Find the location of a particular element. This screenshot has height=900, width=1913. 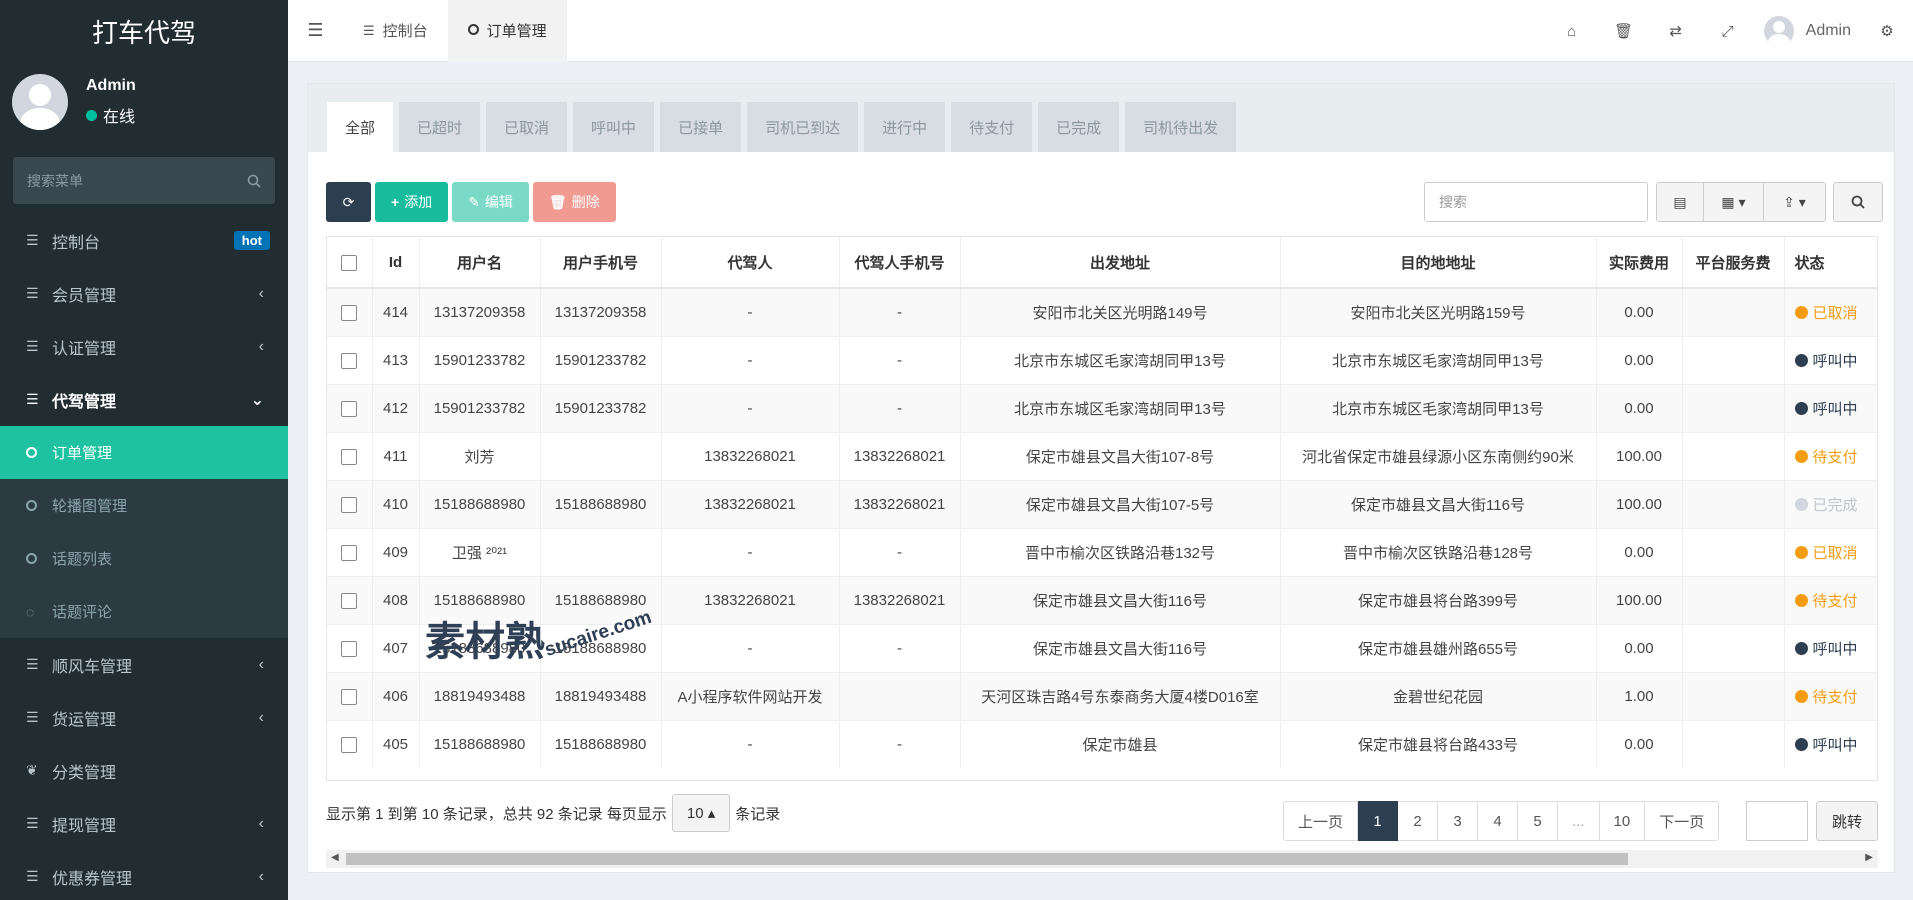

column-header: 用户名 is located at coordinates (480, 263).